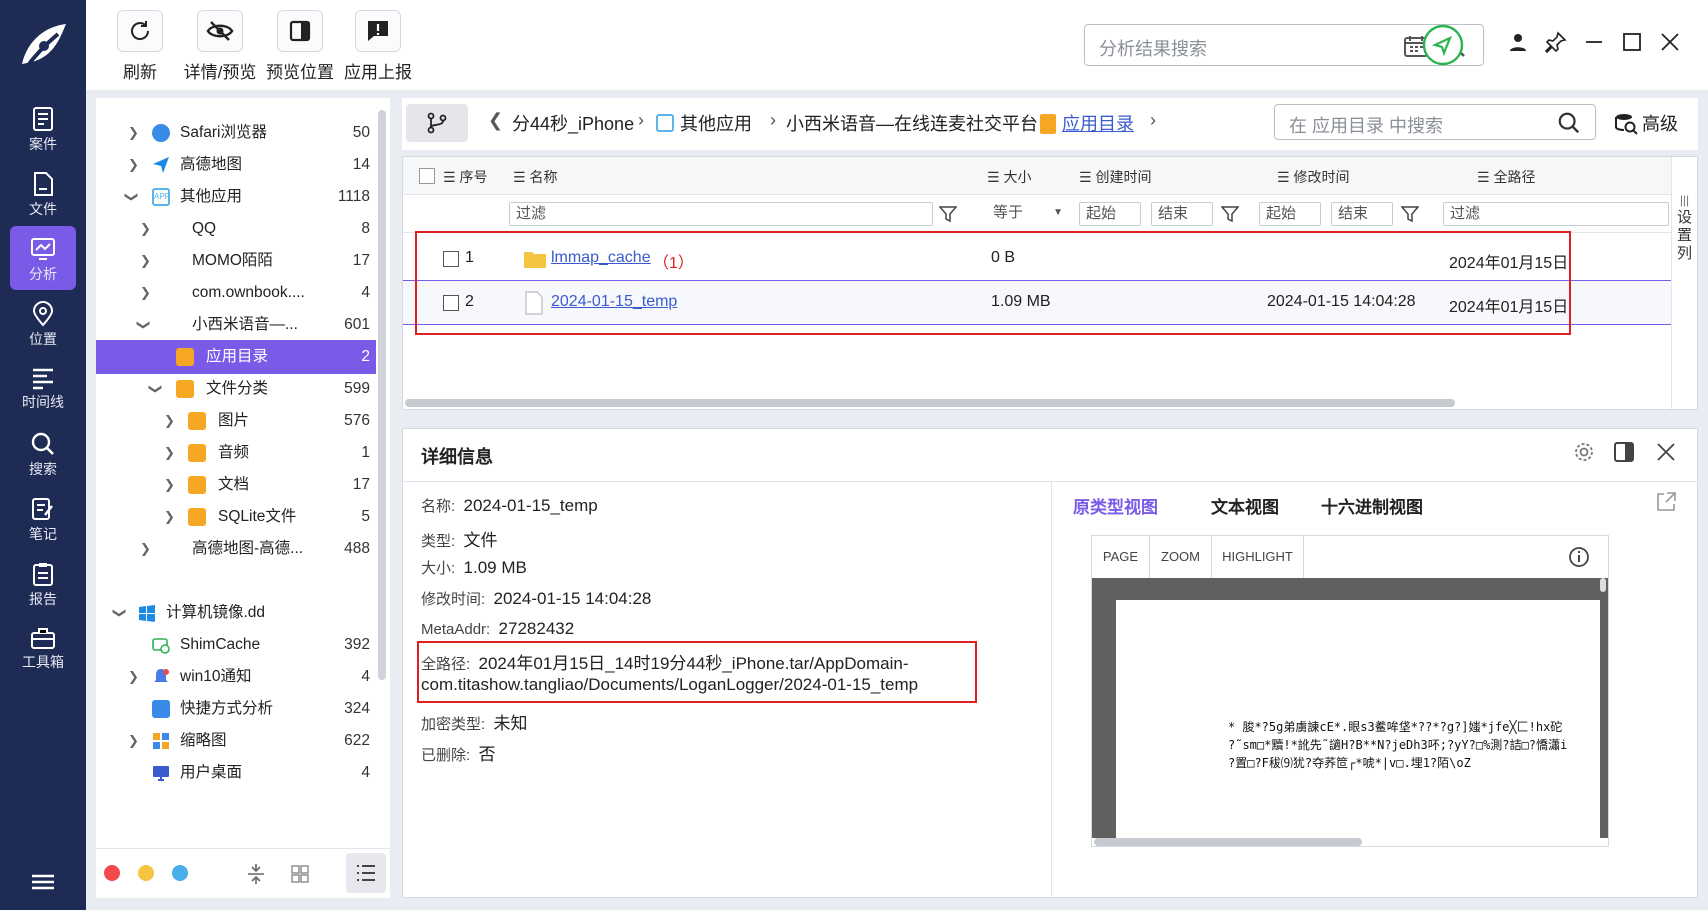 Image resolution: width=1708 pixels, height=910 pixels. Describe the element at coordinates (1506, 177) in the screenshot. I see `col-fullpath: ☰ 全路径` at that location.